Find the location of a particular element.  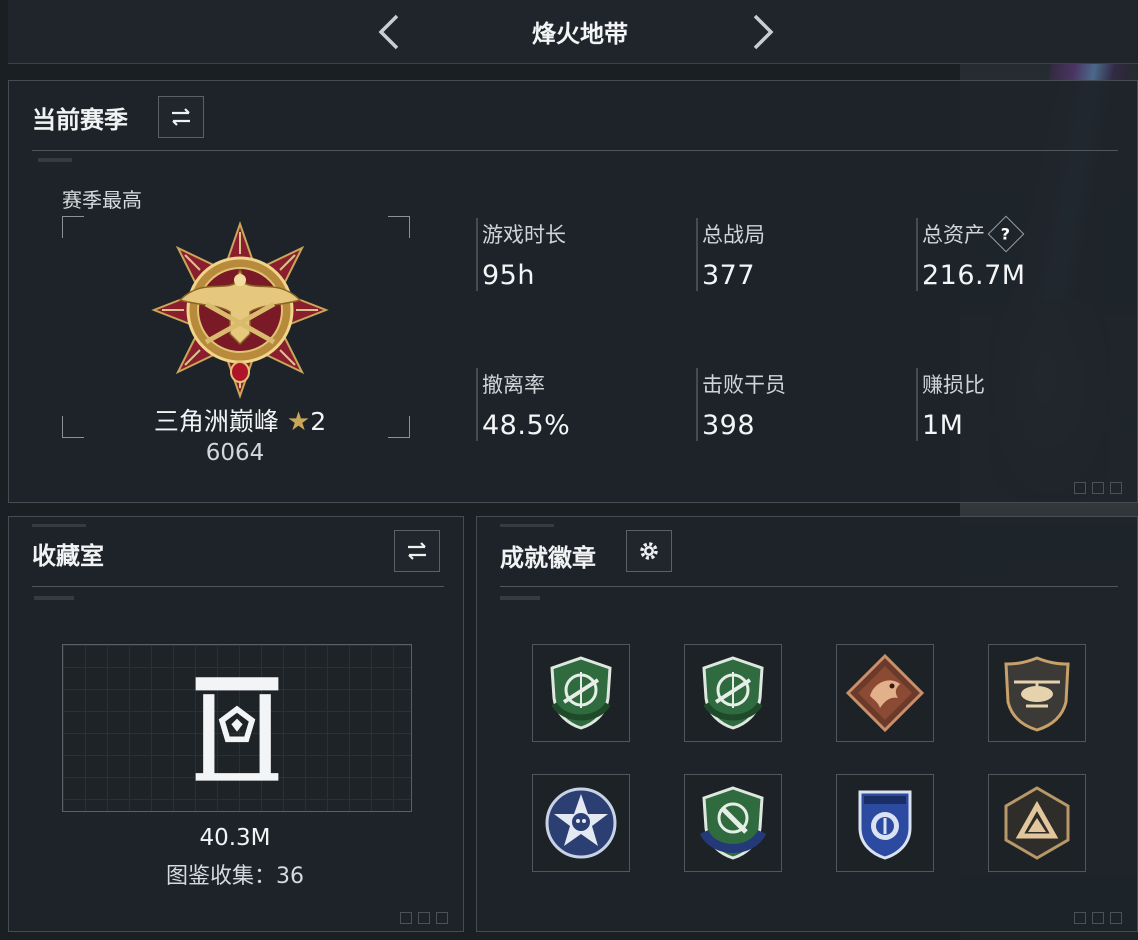

stat-value: 1M is located at coordinates (943, 425).